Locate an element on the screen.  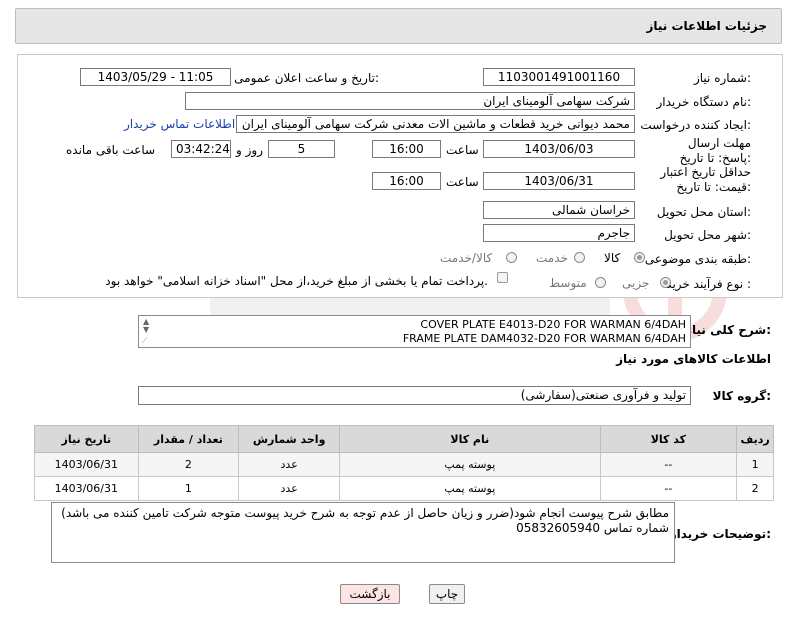
process-radio-minor is located at coordinates (665, 282).